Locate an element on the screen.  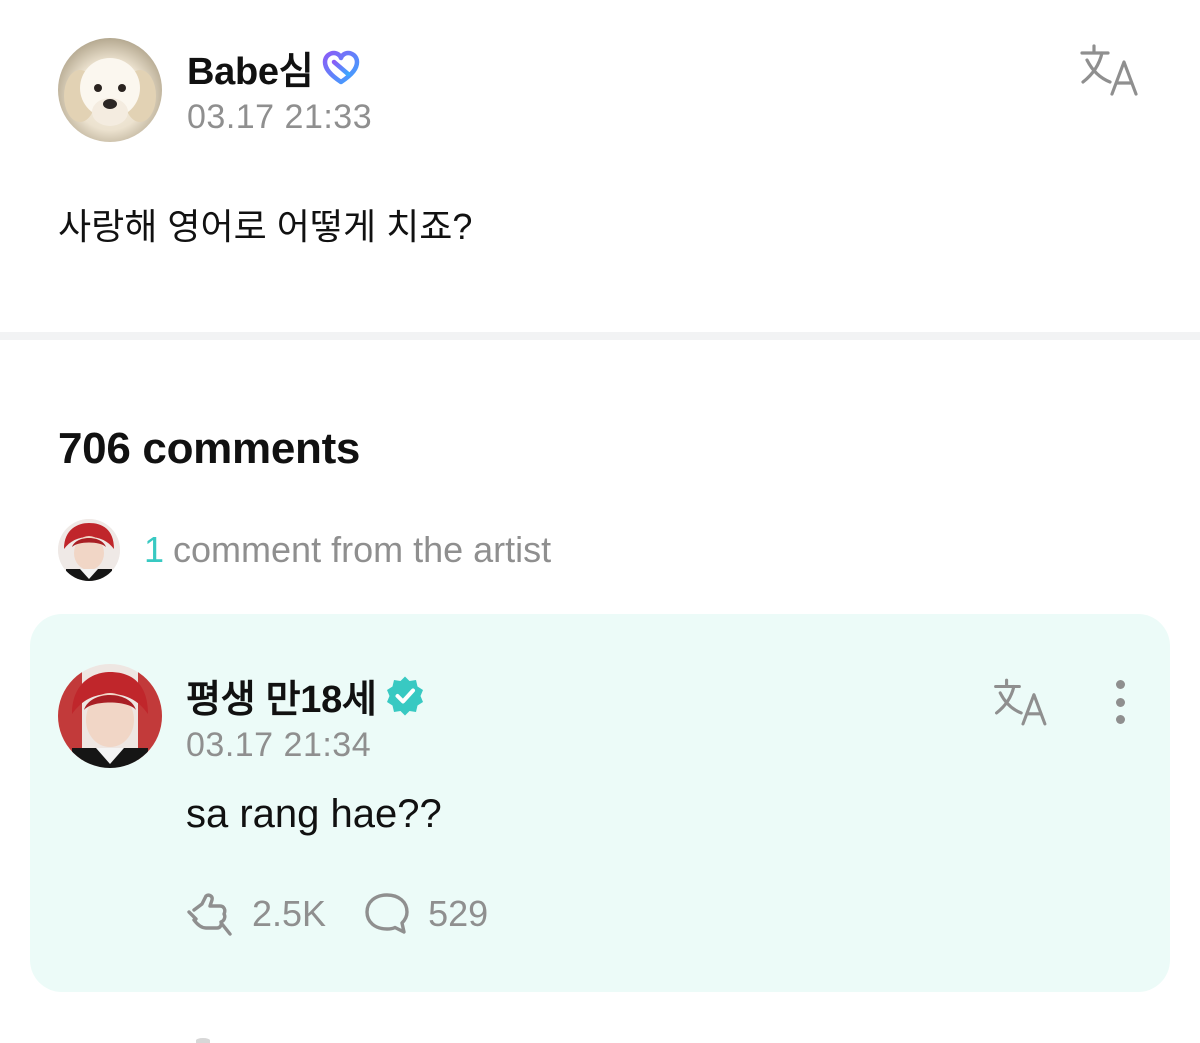
artist-comment-summary: 1 comment from the artist is located at coordinates (304, 550).